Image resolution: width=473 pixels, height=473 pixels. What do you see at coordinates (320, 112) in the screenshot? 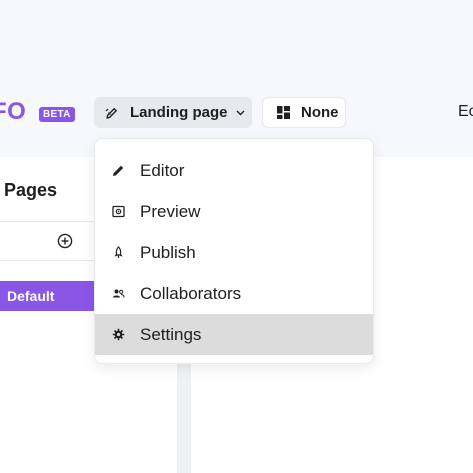
I see `layout-selector-label: None` at bounding box center [320, 112].